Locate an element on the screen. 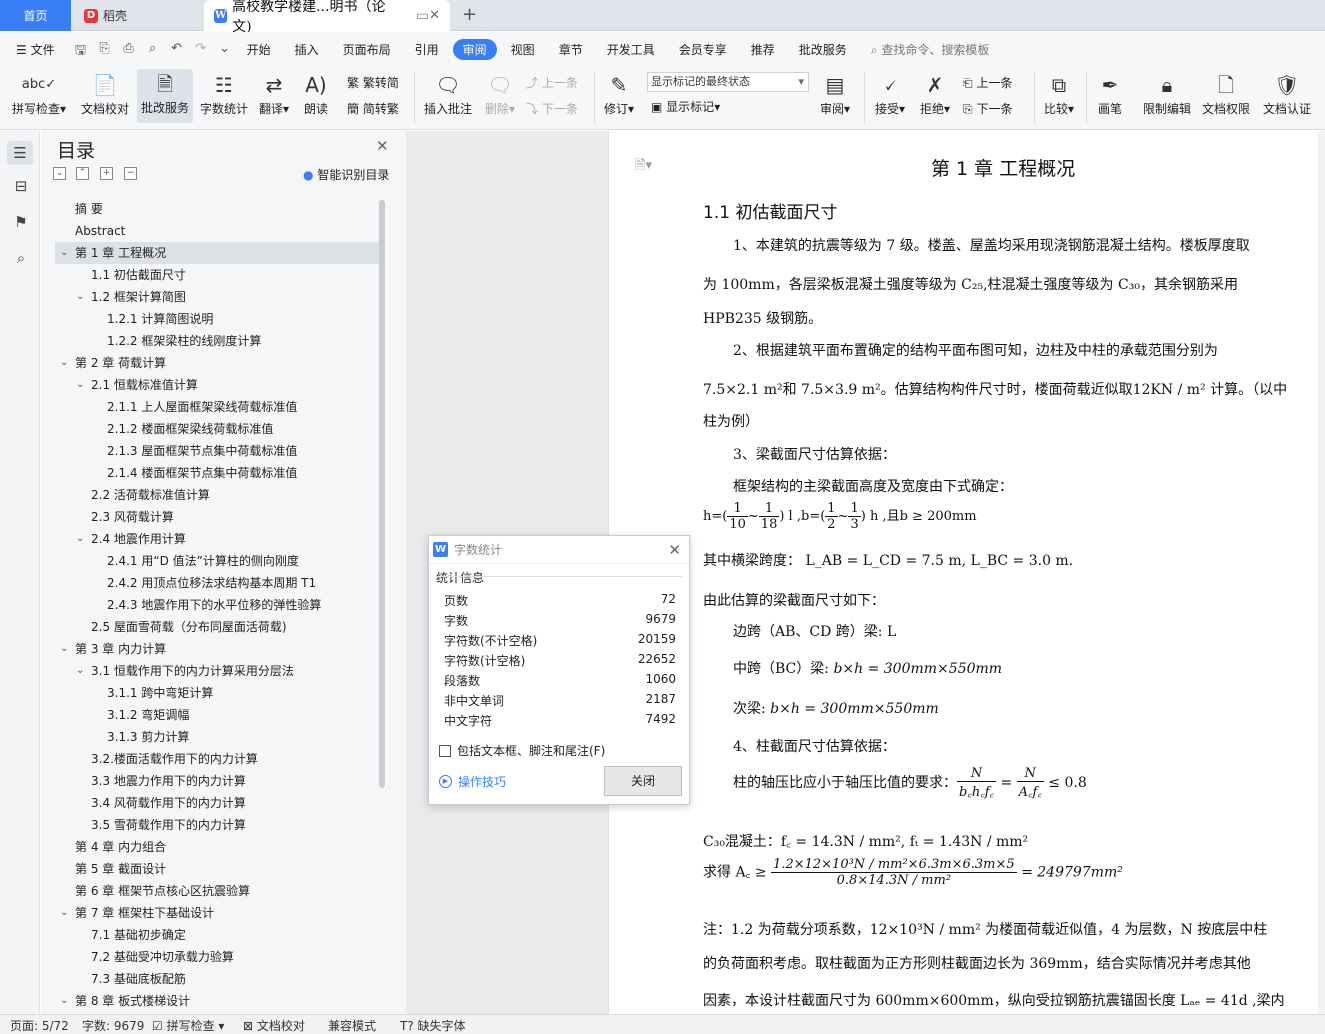  toc-item: 2.1.2 楼面框架梁线荷载标准值 is located at coordinates (217, 429).